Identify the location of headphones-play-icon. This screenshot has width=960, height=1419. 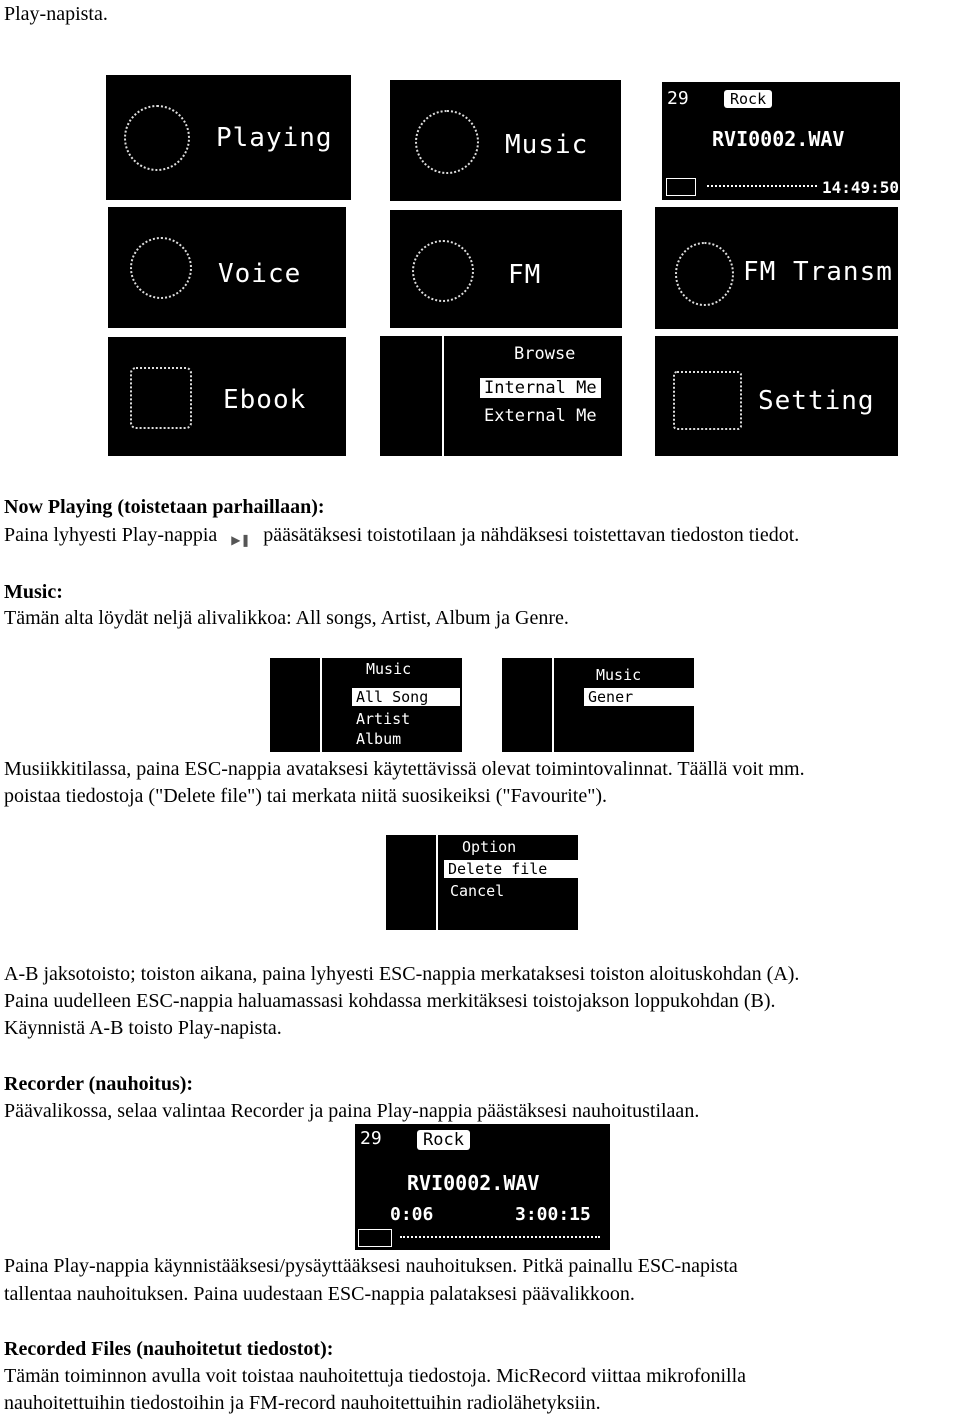
(157, 138).